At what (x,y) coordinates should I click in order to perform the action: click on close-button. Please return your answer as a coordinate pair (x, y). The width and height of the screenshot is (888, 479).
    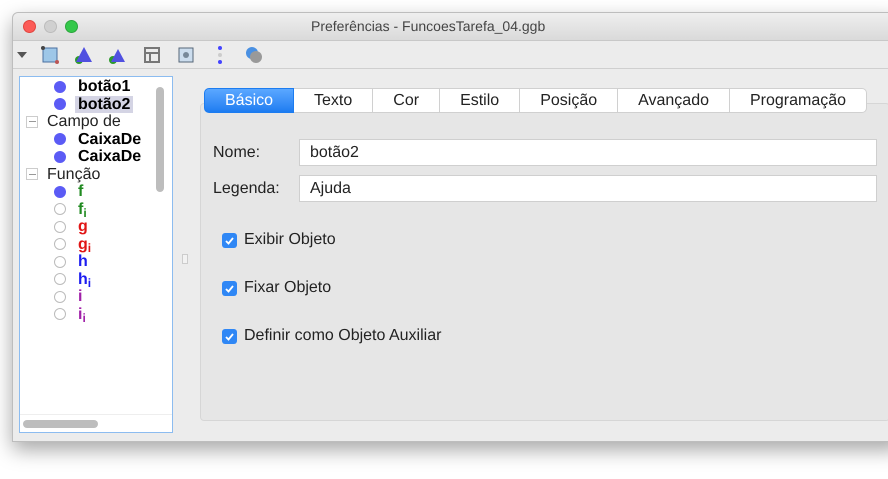
    Looking at the image, I should click on (29, 26).